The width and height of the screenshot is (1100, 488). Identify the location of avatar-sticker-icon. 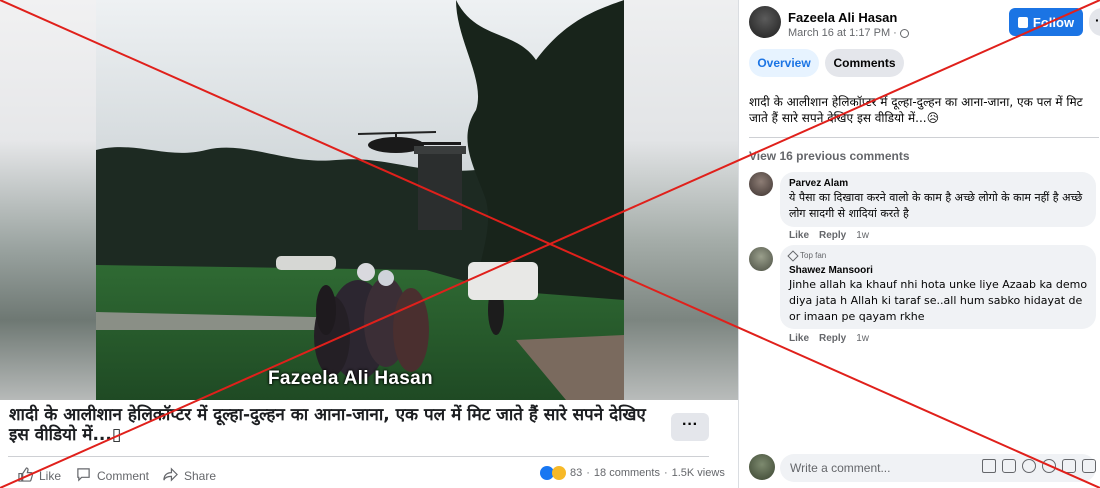
(989, 466).